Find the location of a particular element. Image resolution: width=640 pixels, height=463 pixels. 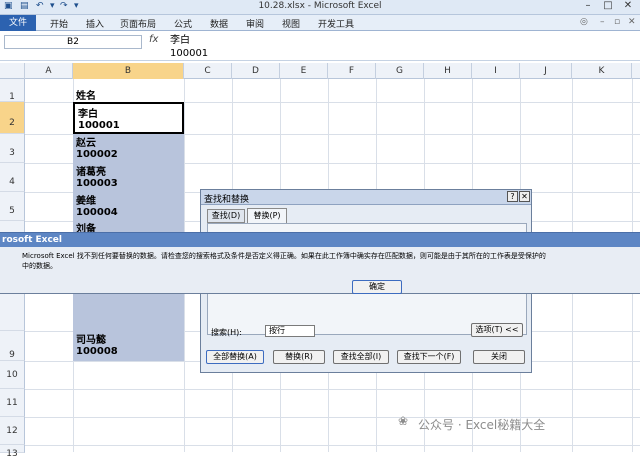

cell-b2-name: 李白 is located at coordinates (88, 114).